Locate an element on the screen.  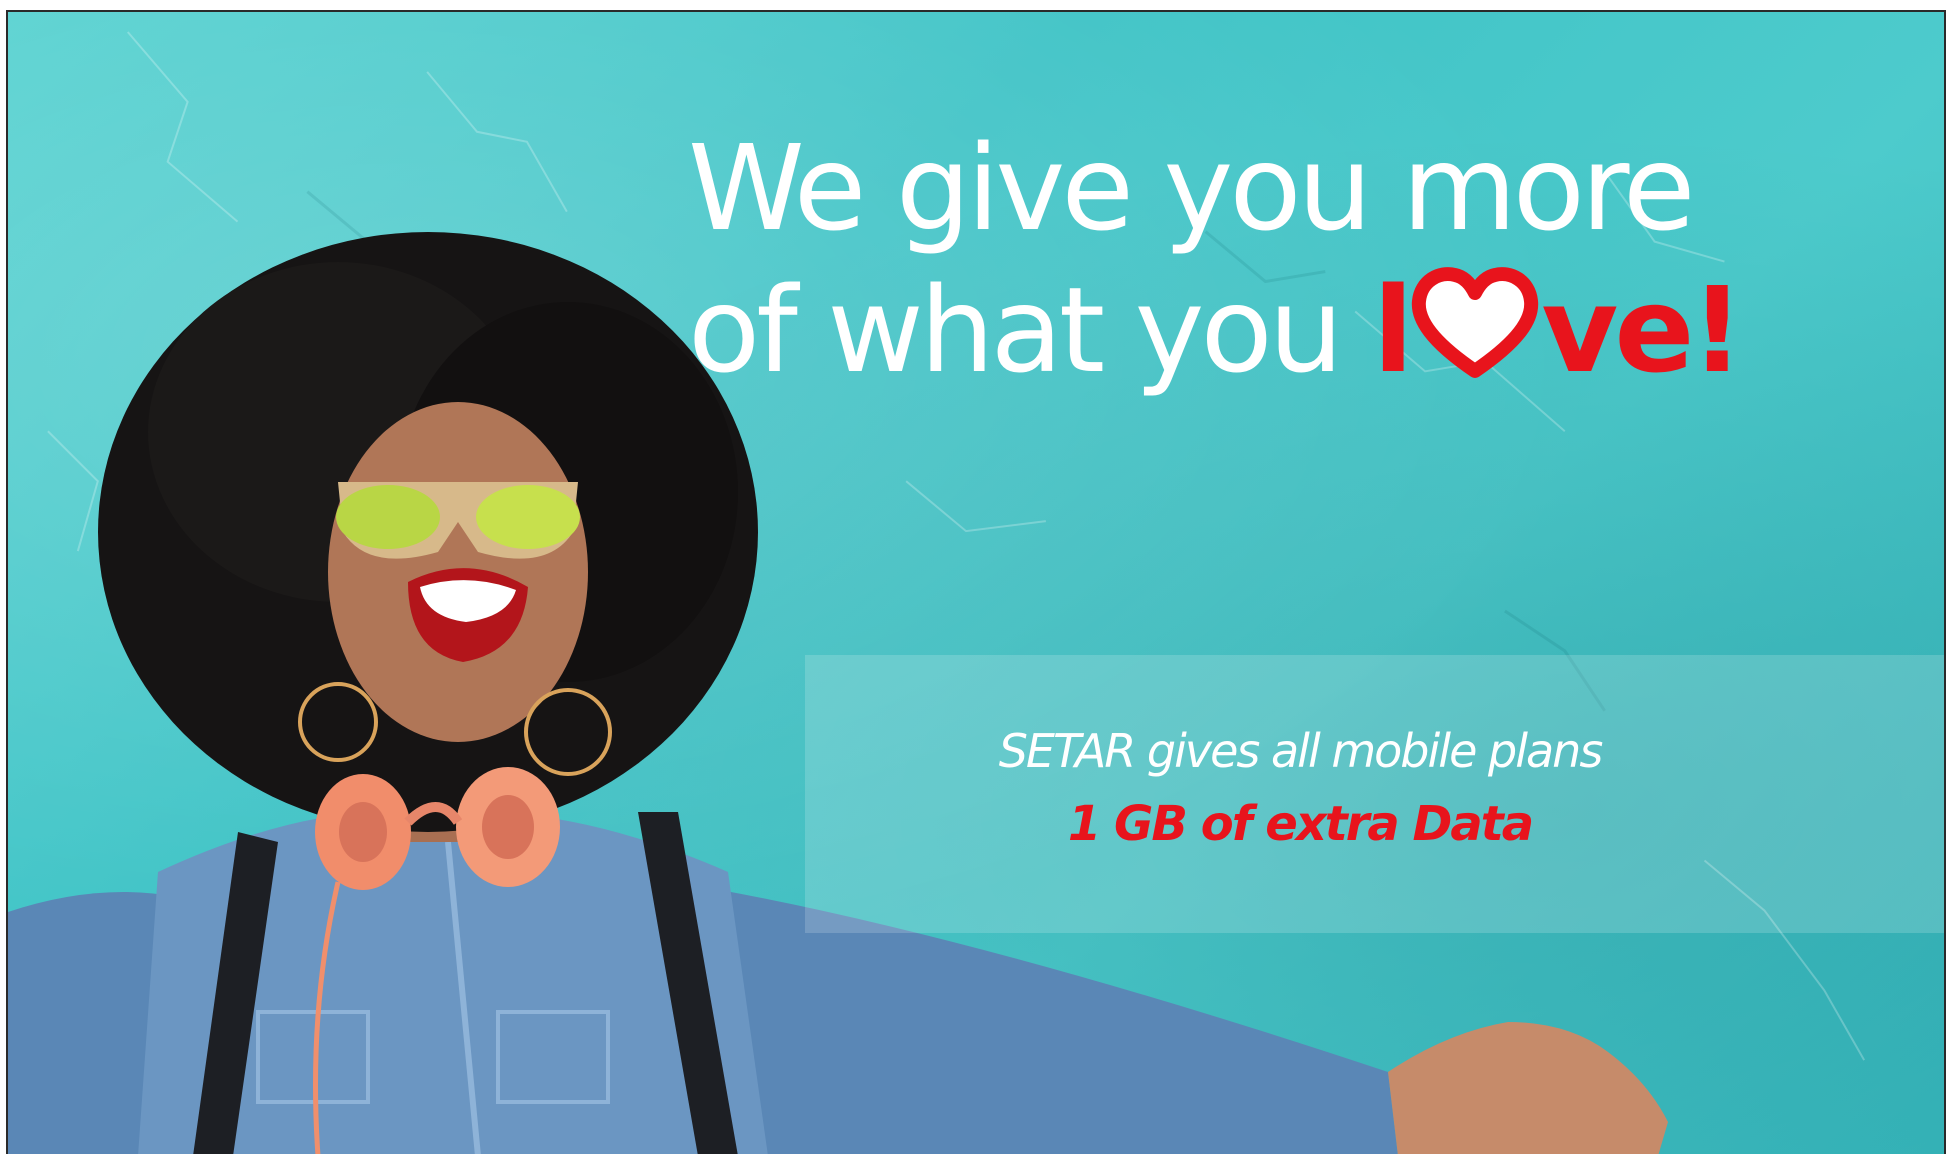
love-word: l ve! is located at coordinates (1558, 330).